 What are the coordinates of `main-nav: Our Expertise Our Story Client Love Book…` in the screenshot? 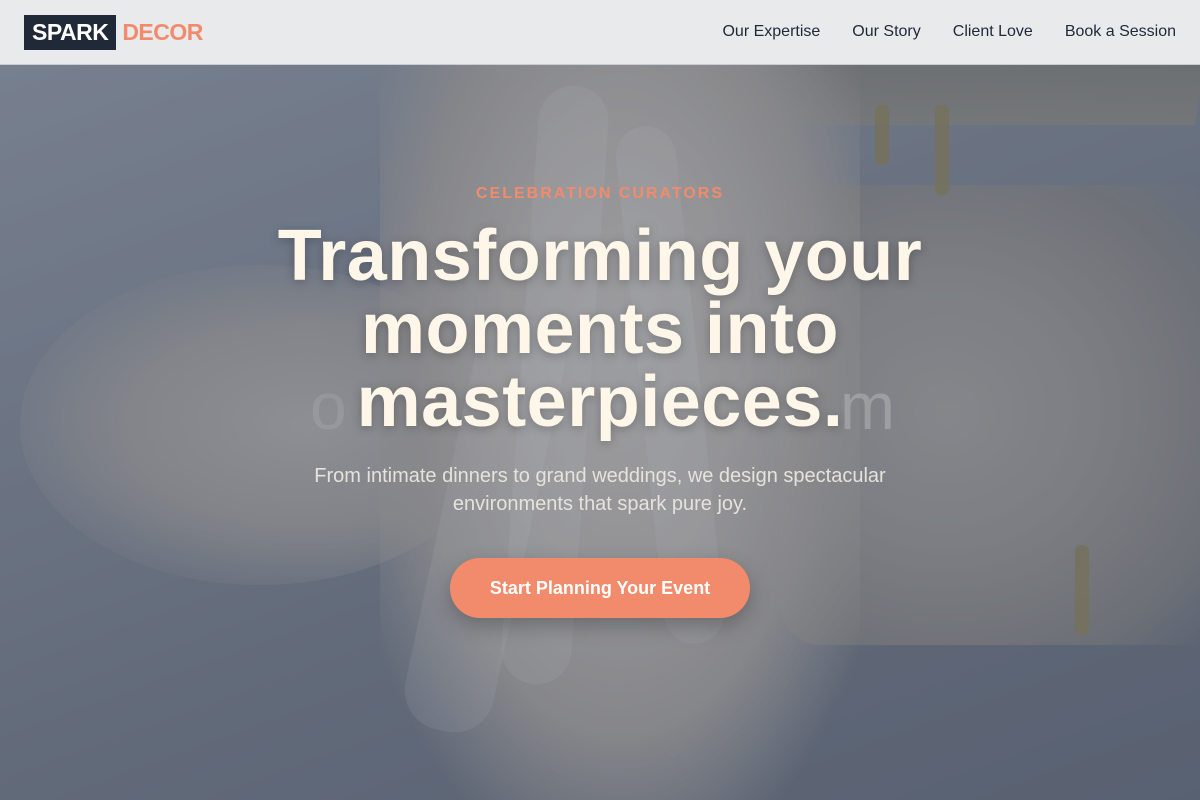 It's located at (949, 32).